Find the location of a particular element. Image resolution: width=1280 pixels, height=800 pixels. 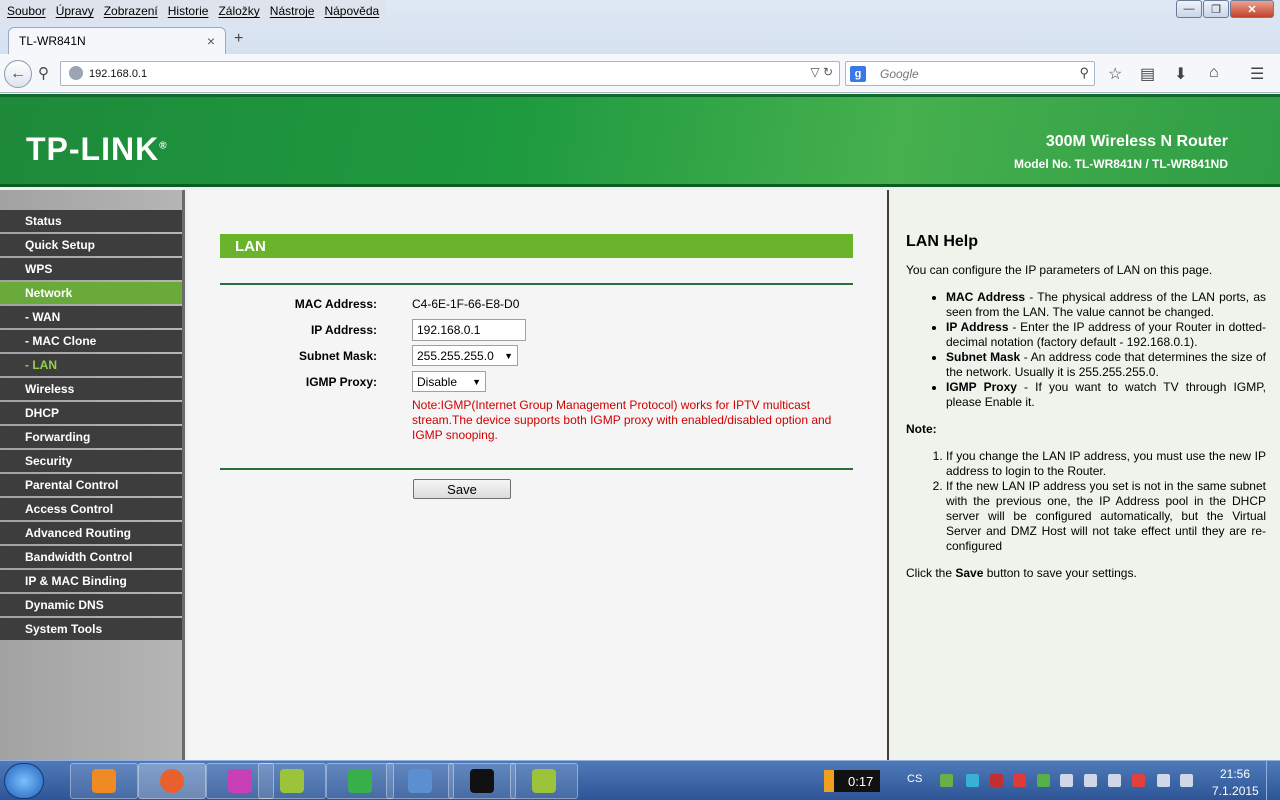

back-button: ← is located at coordinates (18, 74).